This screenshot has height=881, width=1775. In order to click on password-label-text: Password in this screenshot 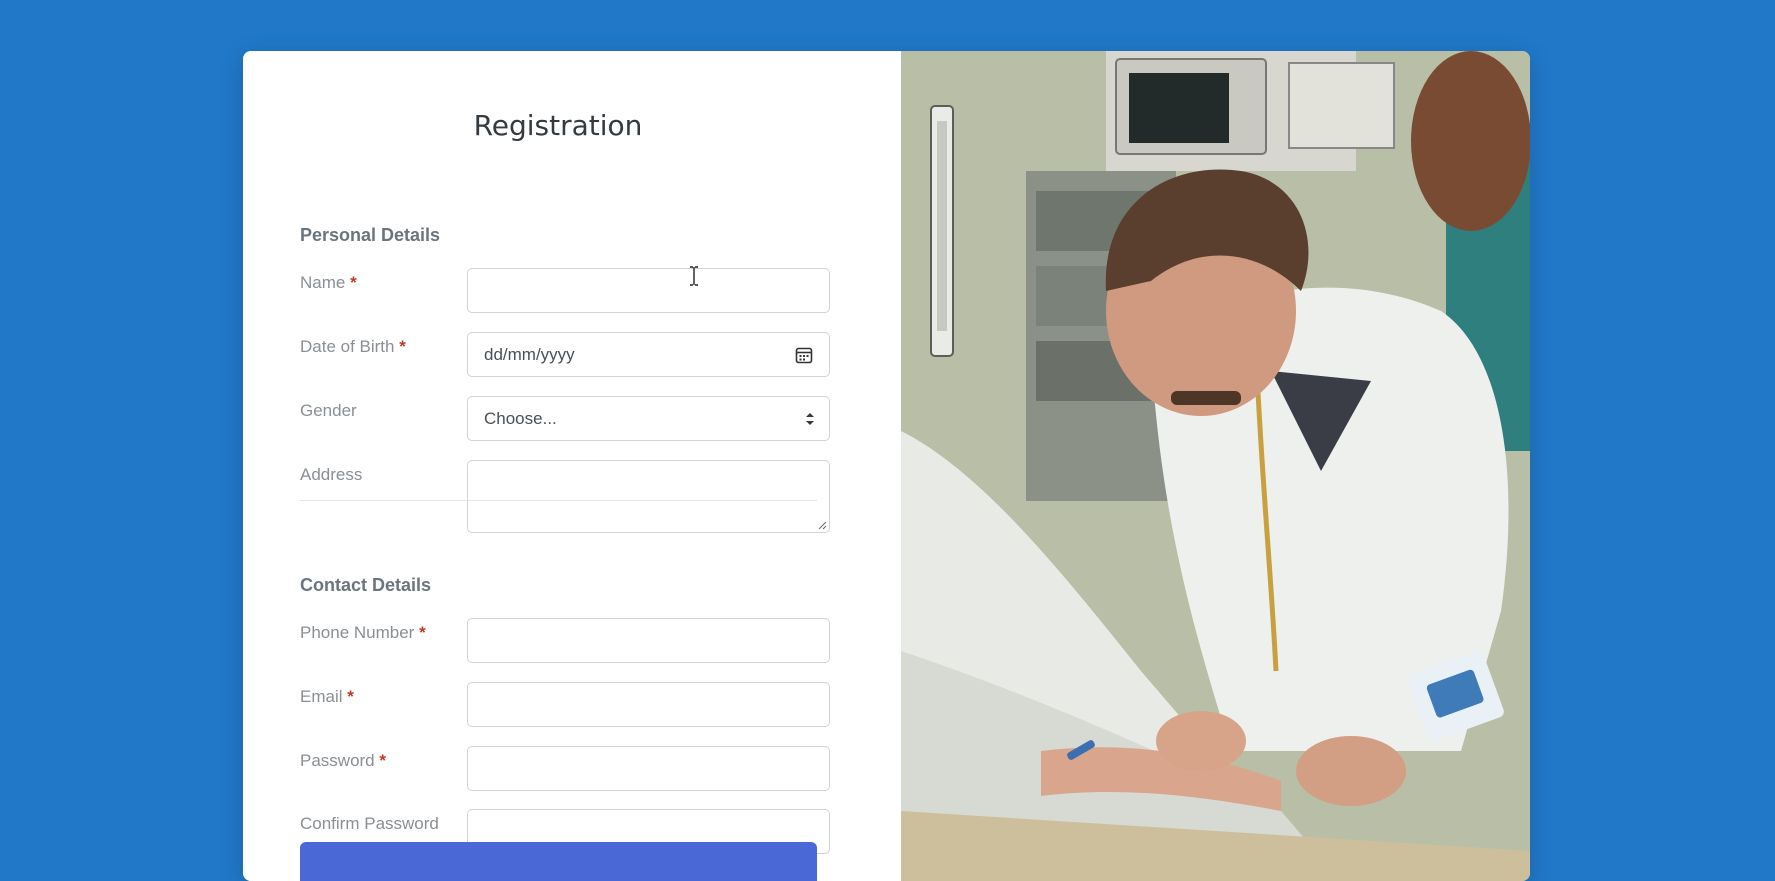, I will do `click(337, 760)`.